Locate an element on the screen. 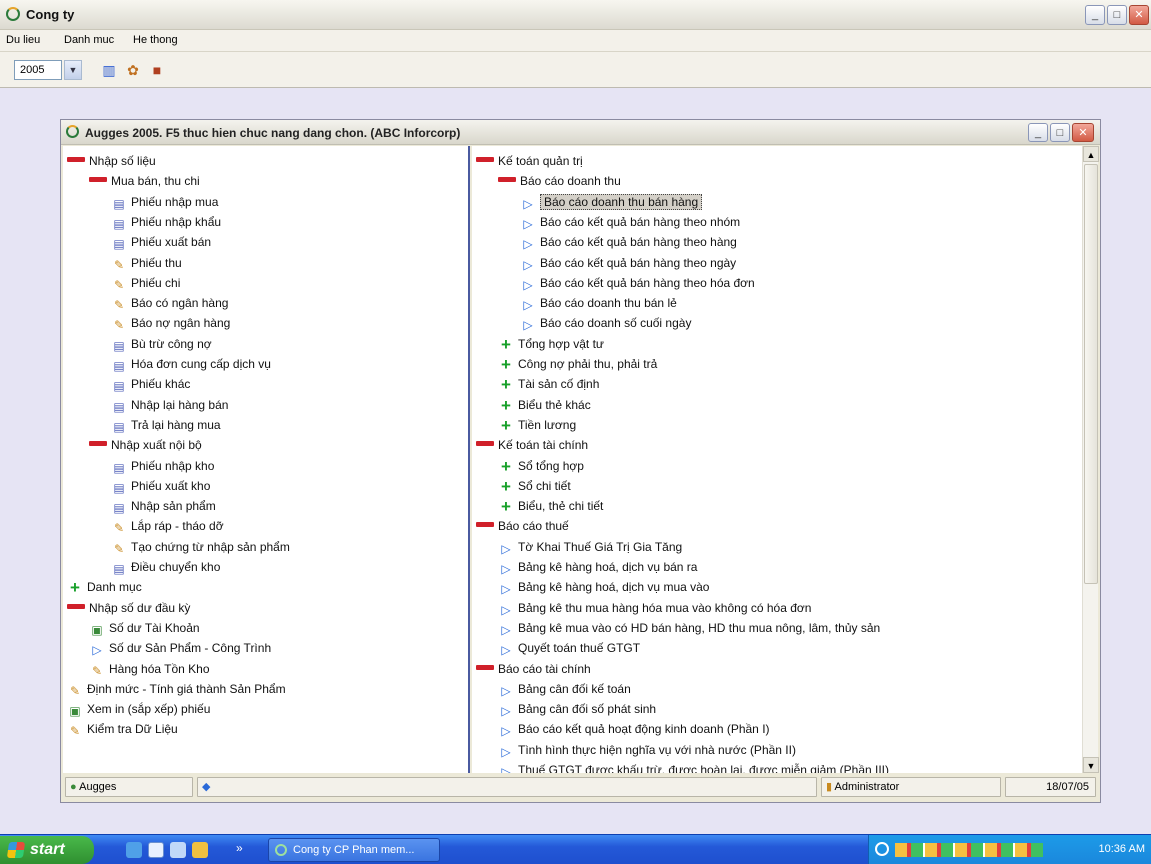  left-tree-node: ▤ Điều chuyển kho is located at coordinates (165, 567).